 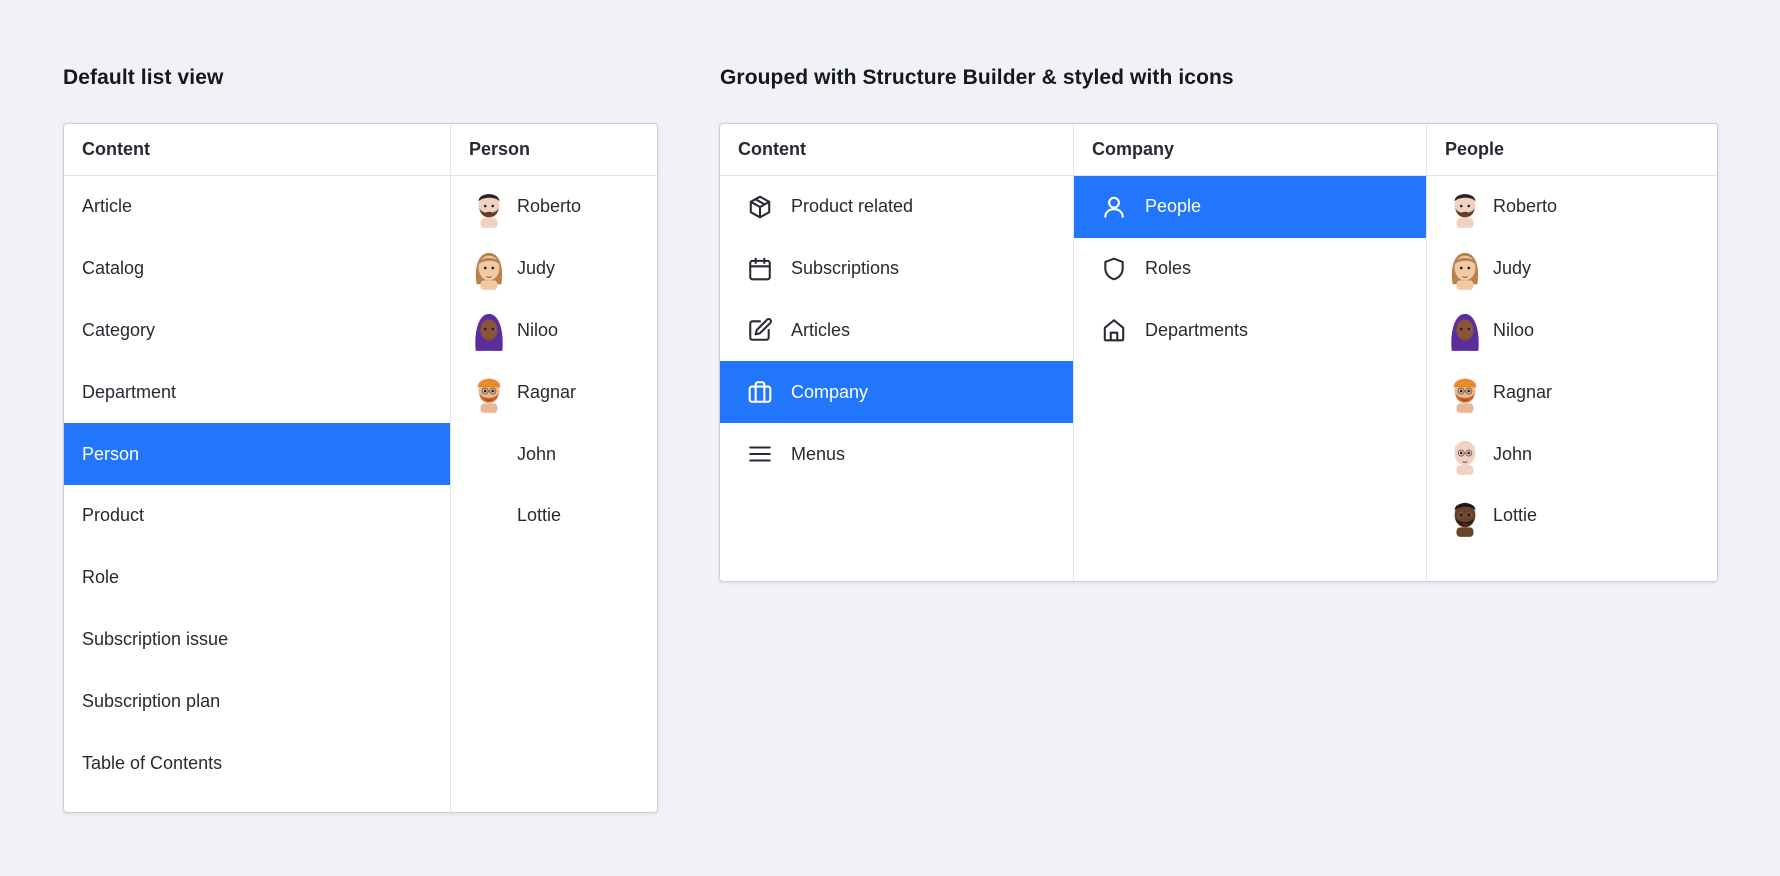 I want to click on list-item-subscription-issue: Subscription issue, so click(x=257, y=640).